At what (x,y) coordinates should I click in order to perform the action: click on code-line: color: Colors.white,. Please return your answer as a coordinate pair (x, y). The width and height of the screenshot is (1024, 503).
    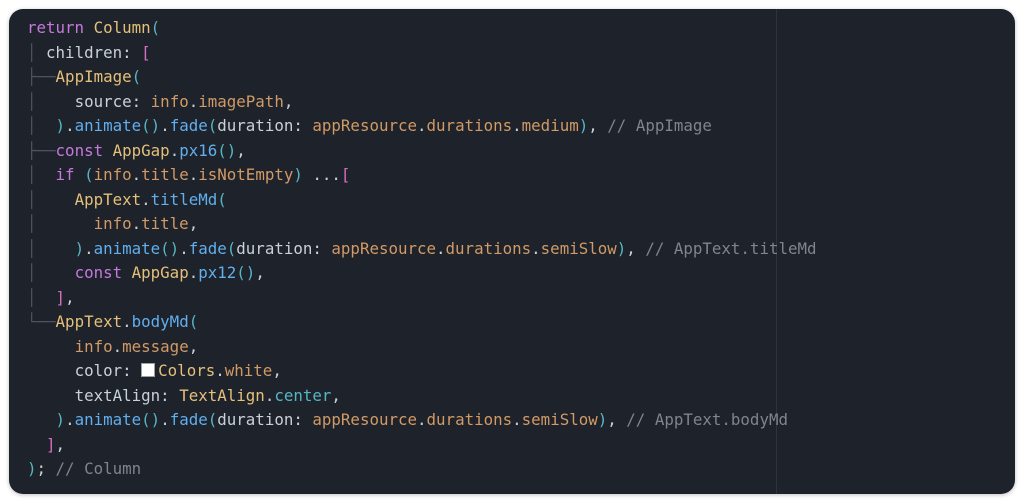
    Looking at the image, I should click on (422, 371).